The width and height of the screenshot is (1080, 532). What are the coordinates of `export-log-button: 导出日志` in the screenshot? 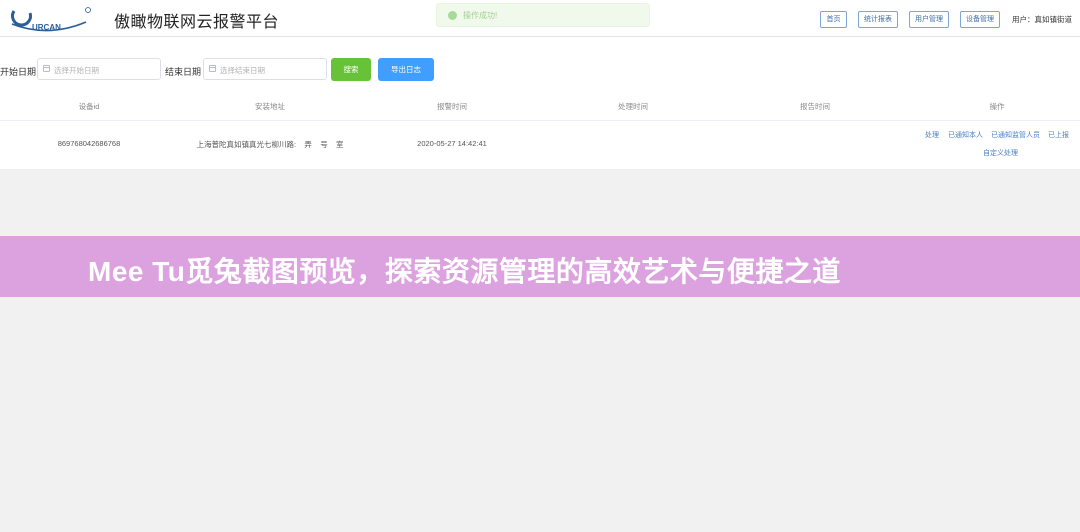 It's located at (406, 69).